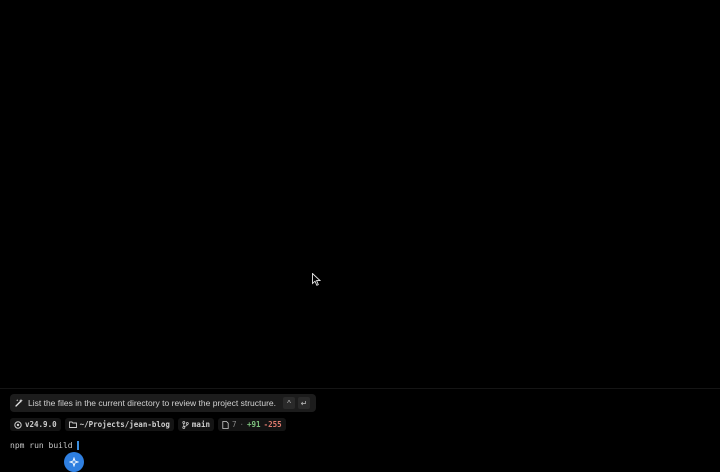  Describe the element at coordinates (289, 403) in the screenshot. I see `expand-suggestion-button: ^` at that location.